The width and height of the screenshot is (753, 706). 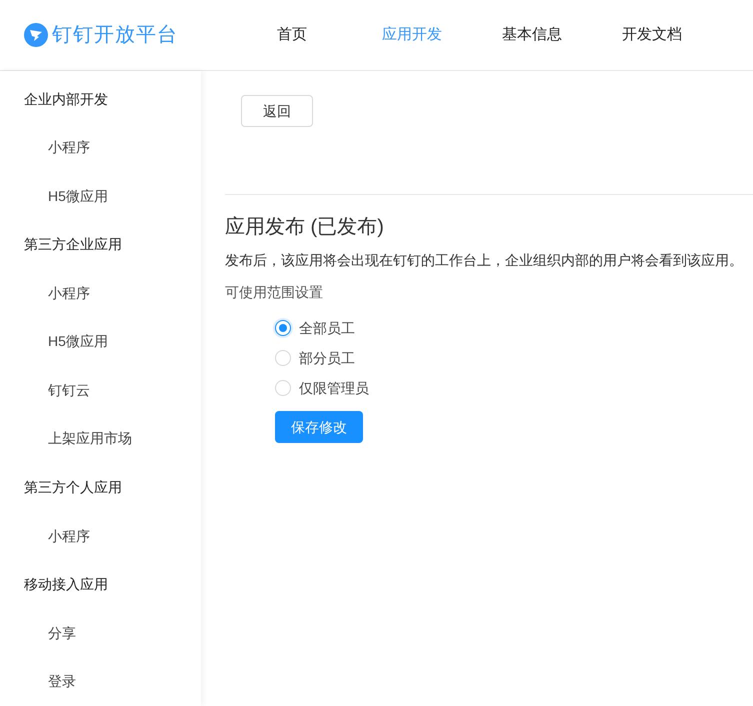 What do you see at coordinates (100, 439) in the screenshot?
I see `sidebar-subitem: 上架应用市场` at bounding box center [100, 439].